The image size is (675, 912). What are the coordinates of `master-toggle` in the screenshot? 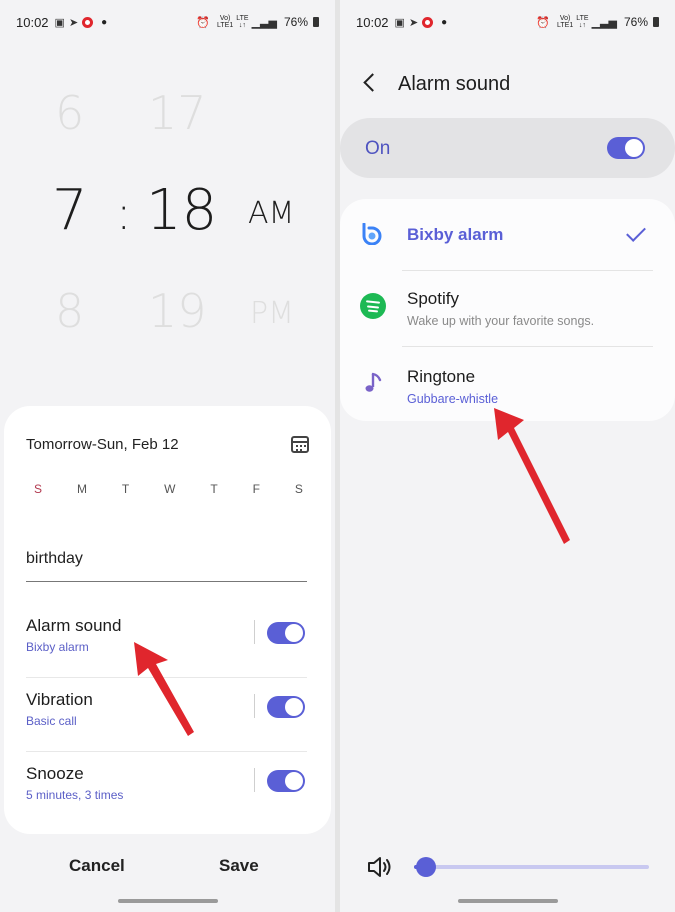 It's located at (626, 148).